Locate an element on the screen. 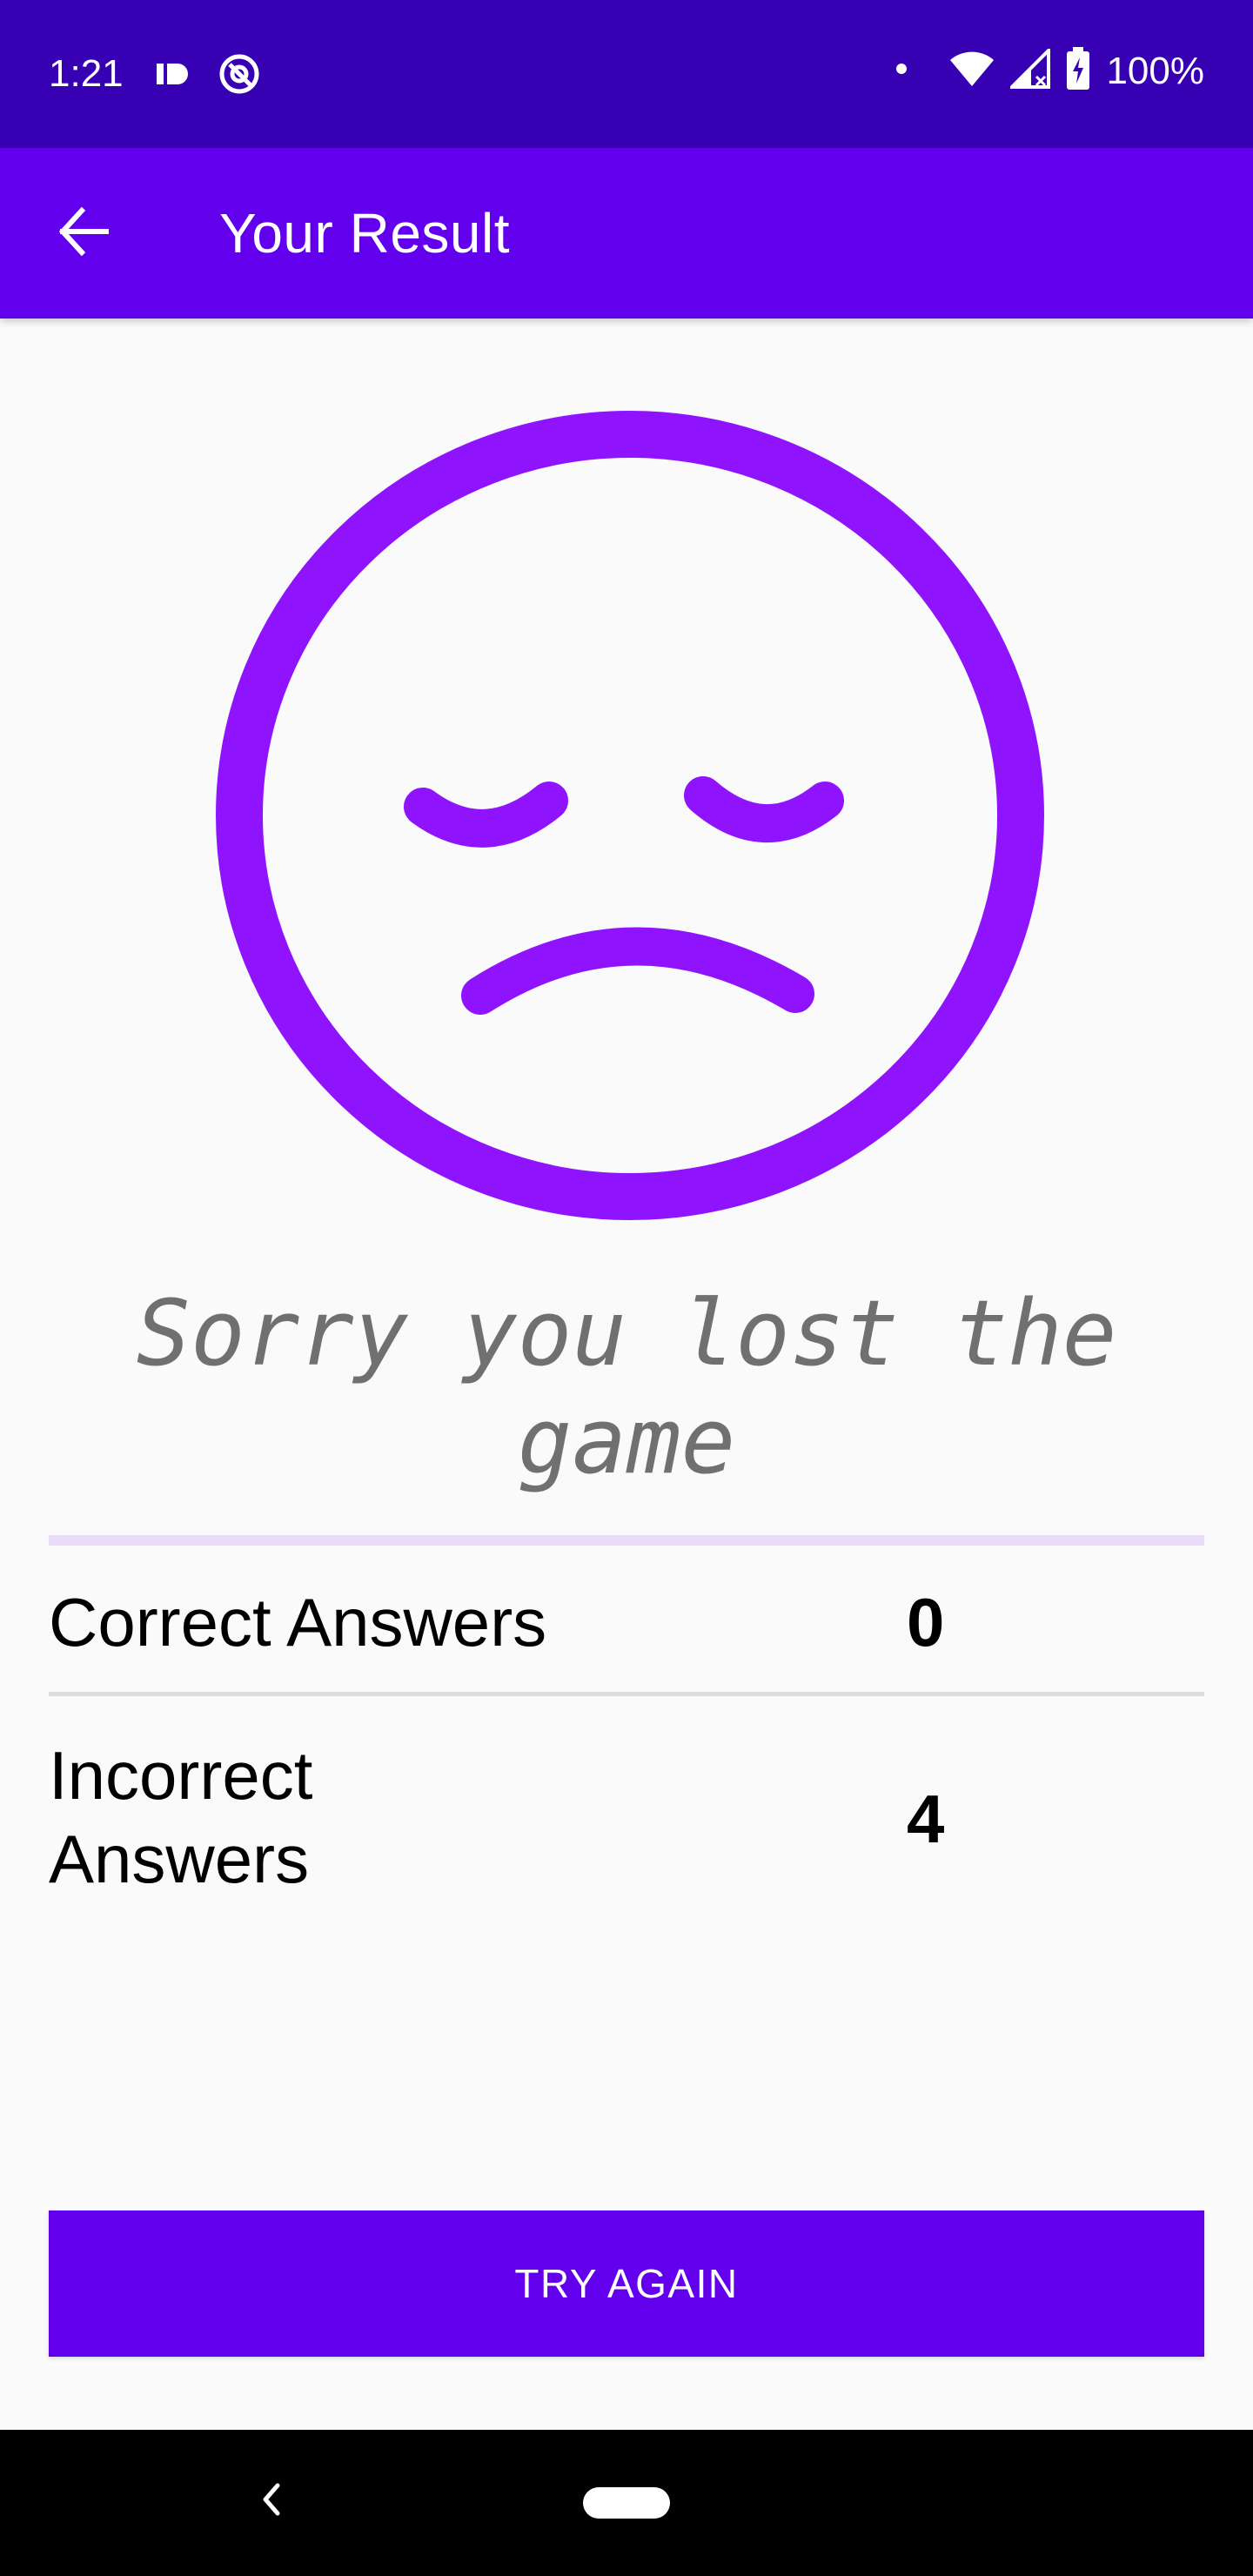  correct-answers-row: Correct Answers 0 is located at coordinates (626, 1625).